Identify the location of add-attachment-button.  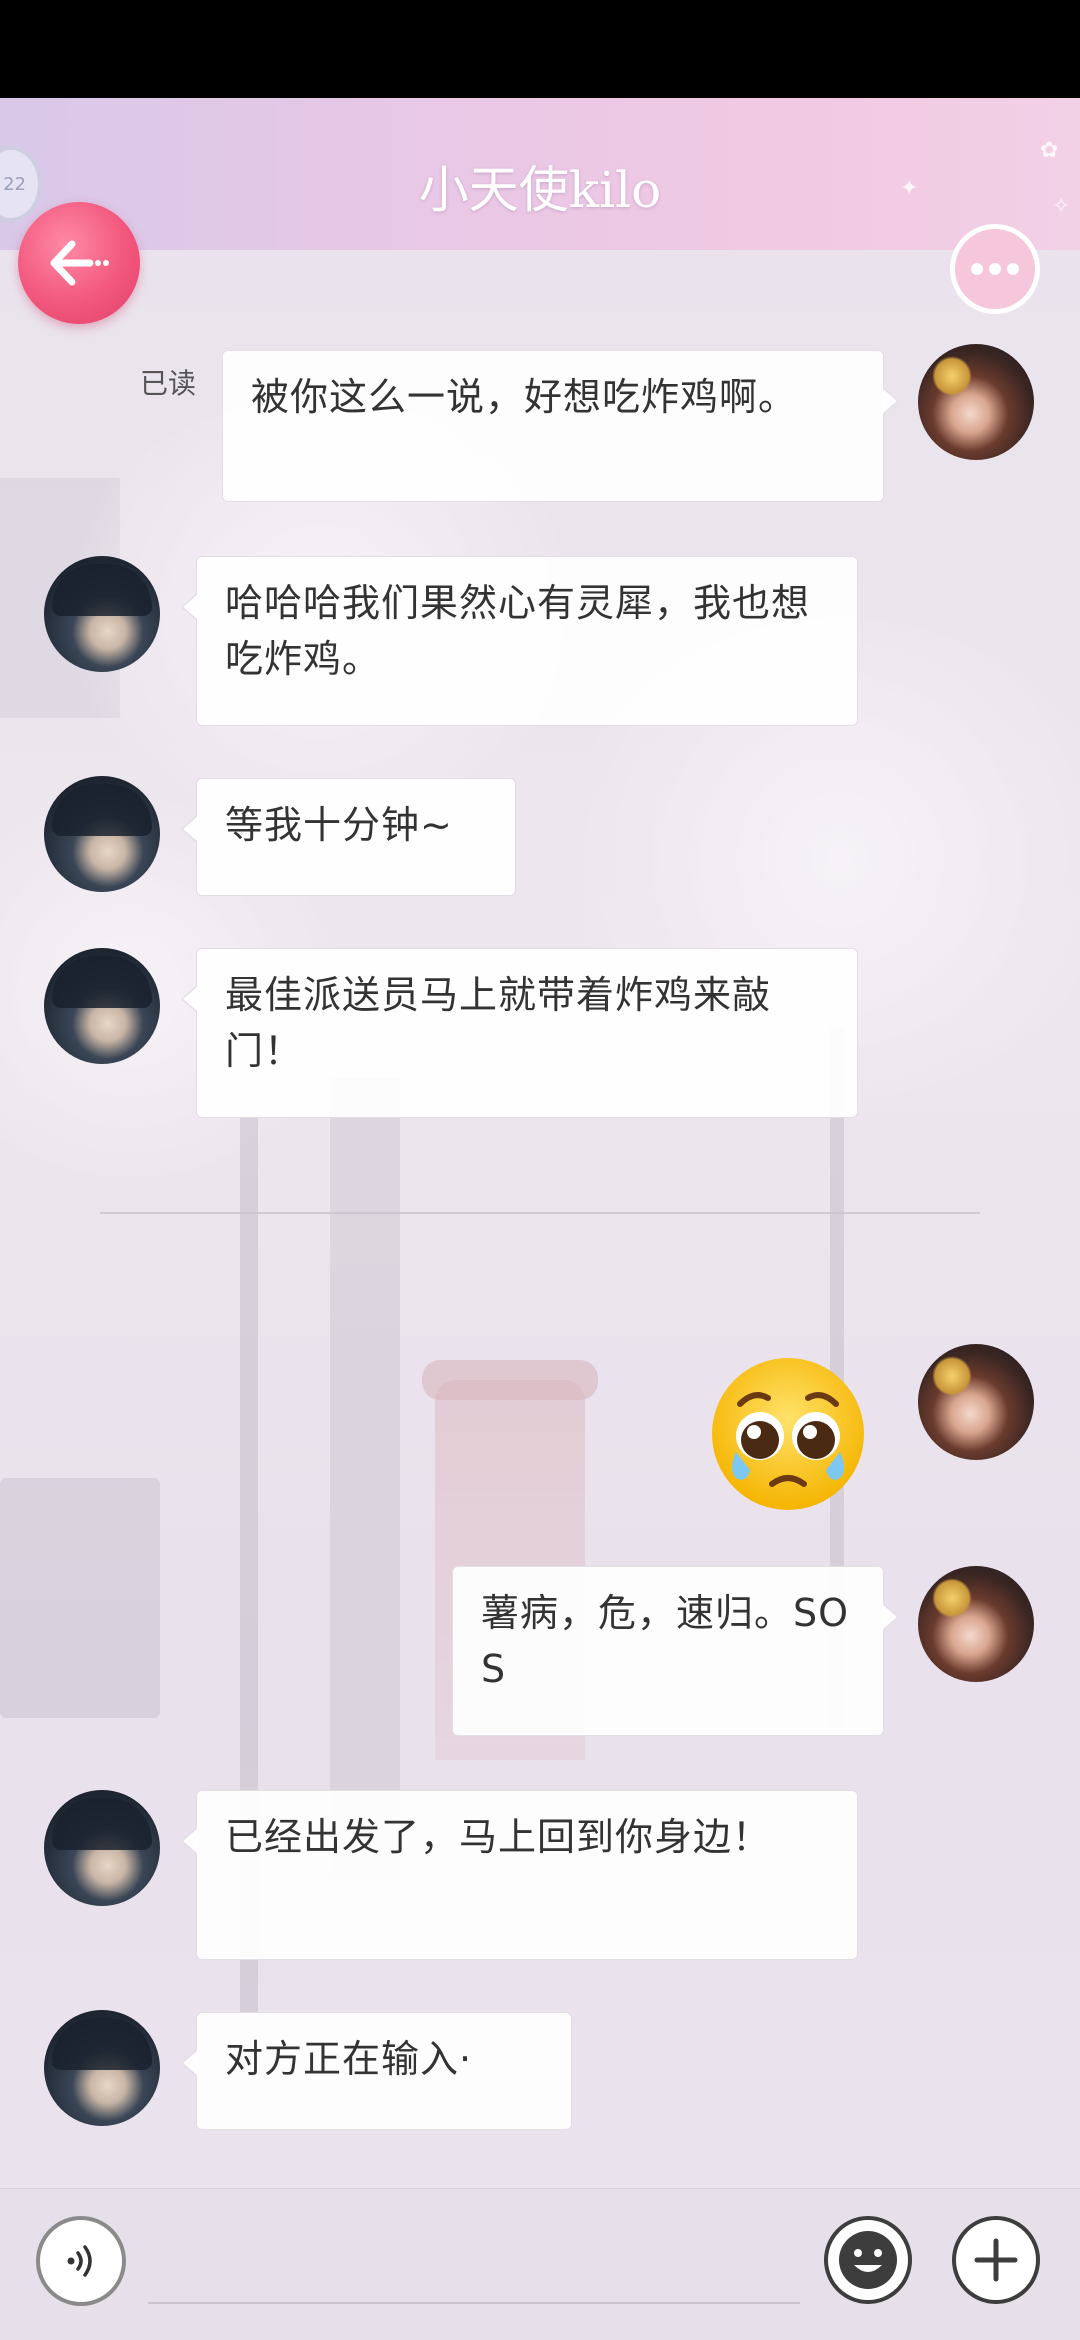
(996, 2260).